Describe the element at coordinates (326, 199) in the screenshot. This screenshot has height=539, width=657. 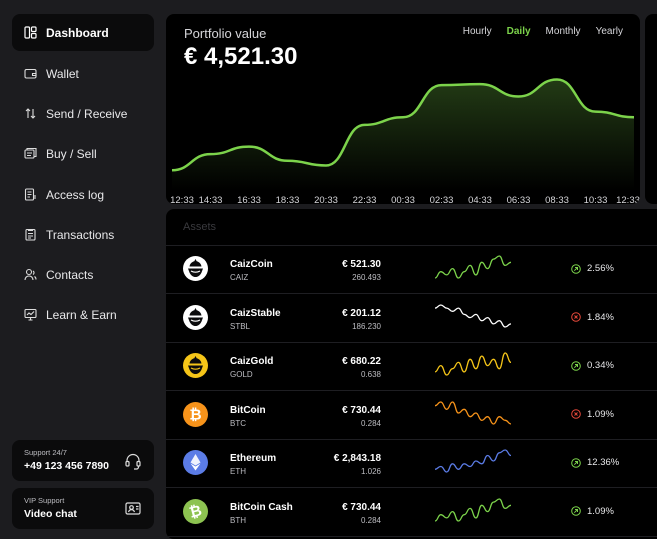
I see `x-tick-label: 20:33` at that location.